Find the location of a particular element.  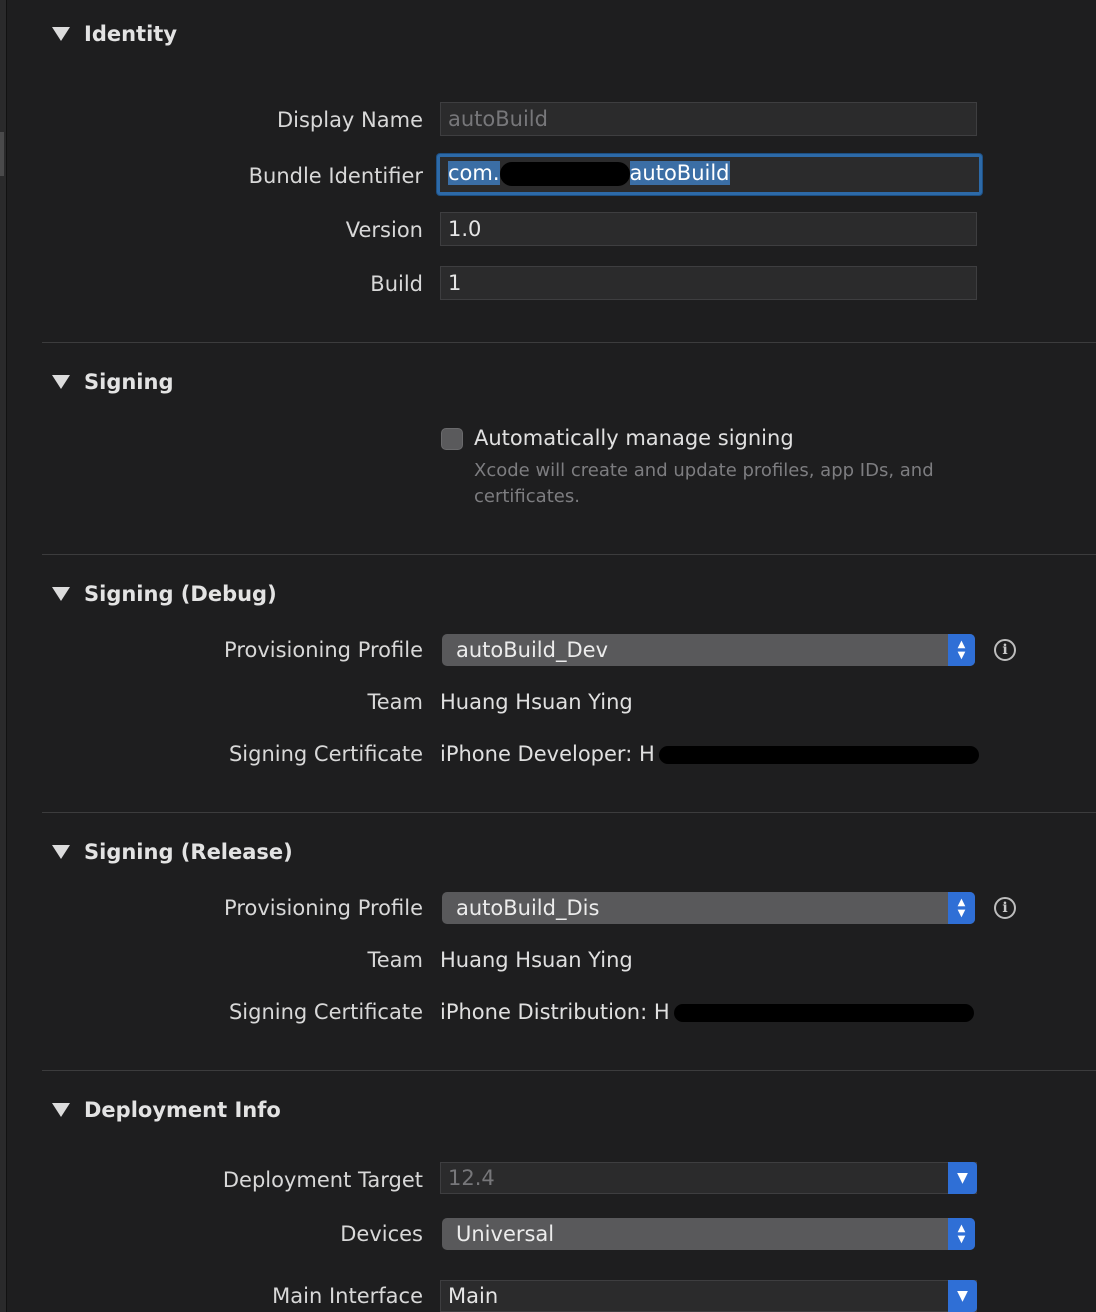

release-team-value: Huang Hsuan Ying is located at coordinates (536, 960).